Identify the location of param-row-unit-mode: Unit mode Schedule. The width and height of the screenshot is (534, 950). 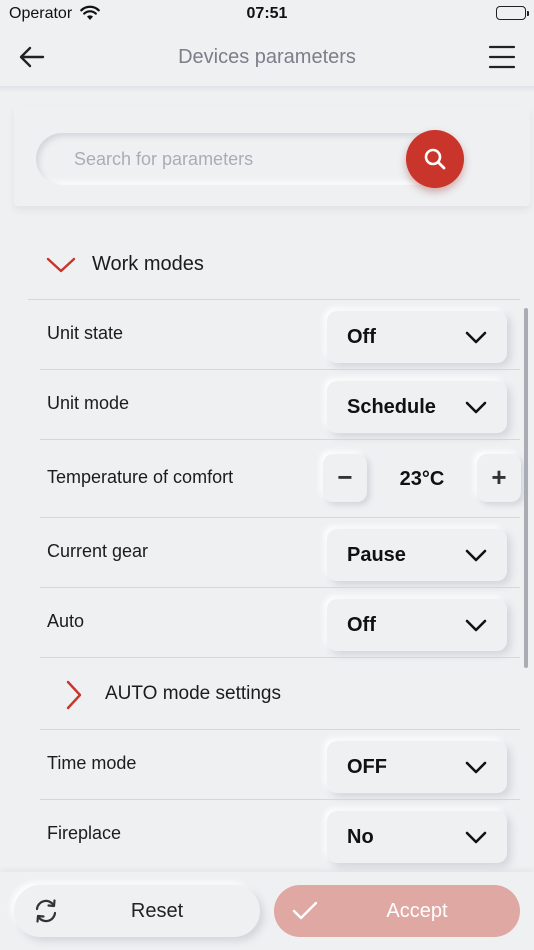
(280, 405).